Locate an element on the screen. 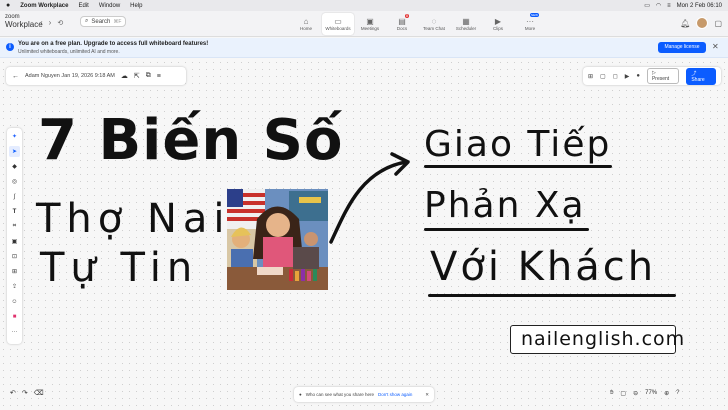  sticky-note-icon: ▣ is located at coordinates (14, 241).